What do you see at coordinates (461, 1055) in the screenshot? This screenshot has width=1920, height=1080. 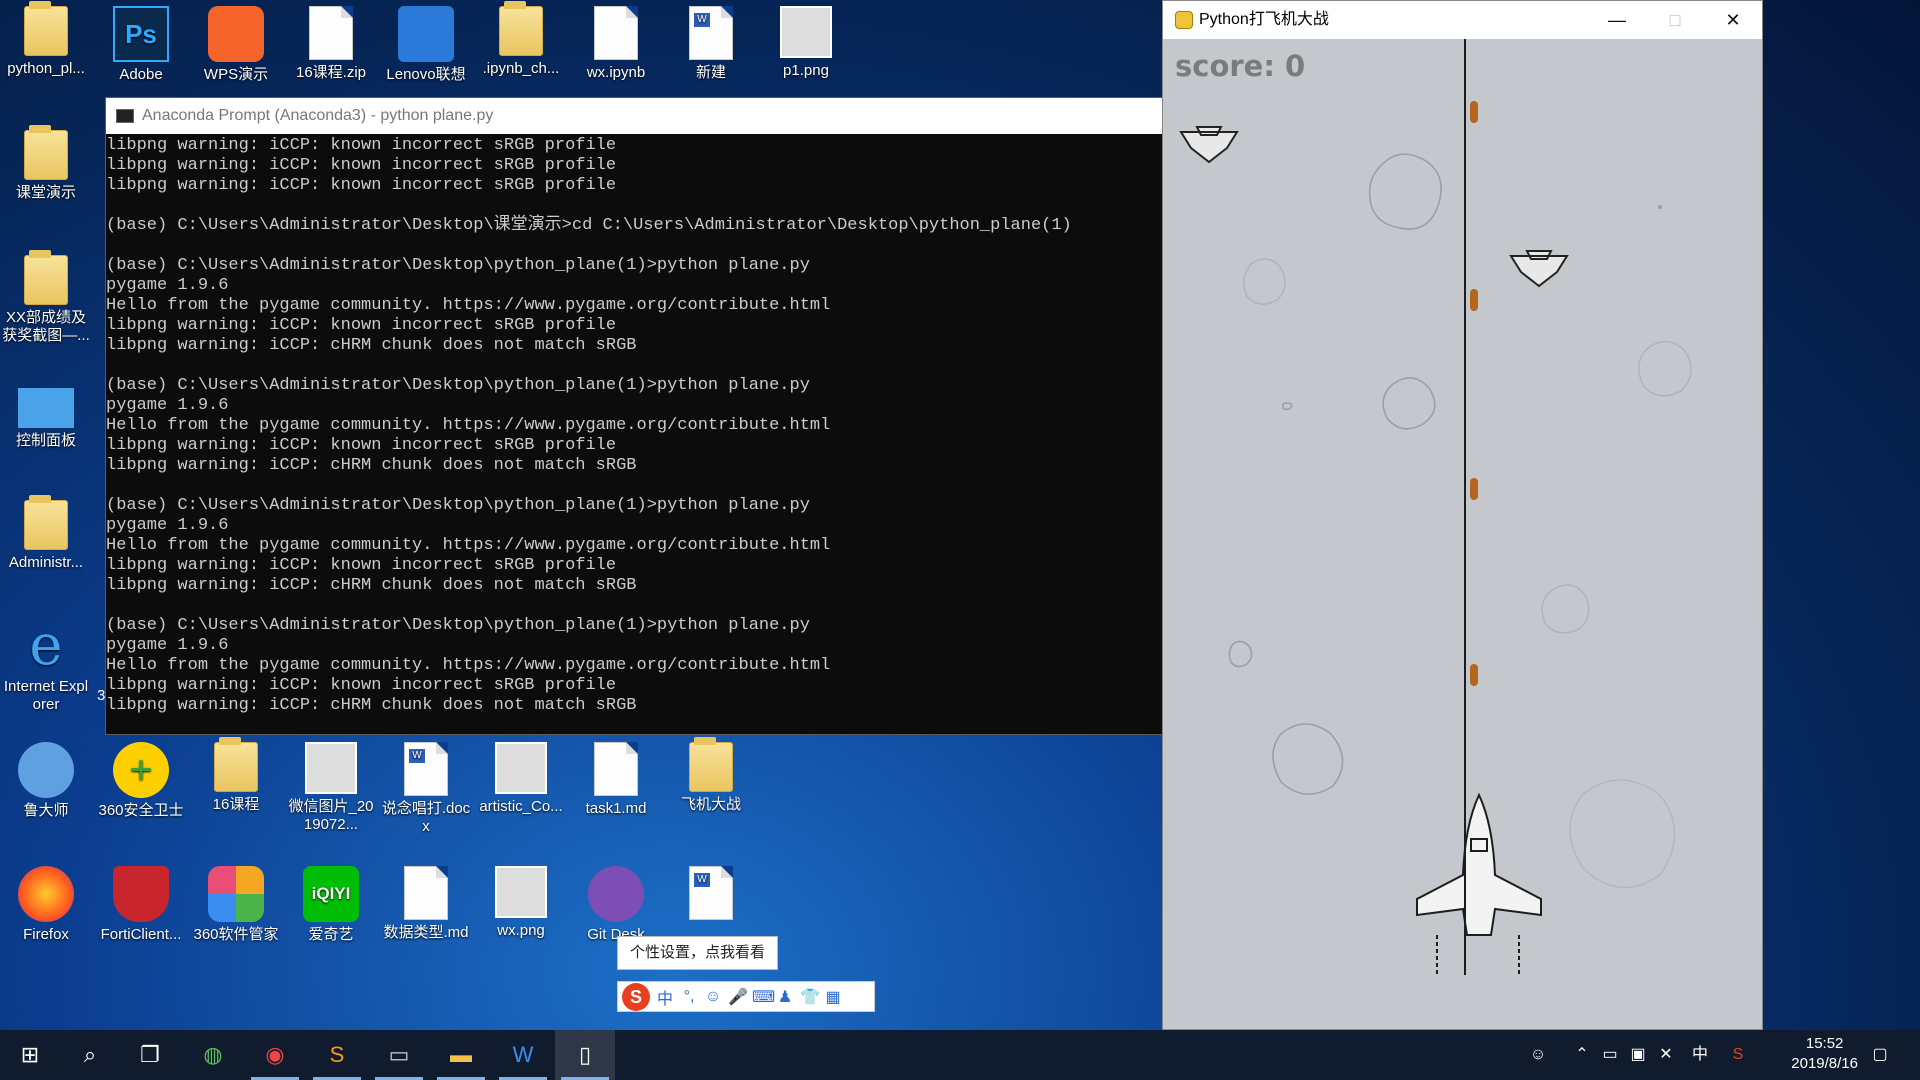 I see `file-explorer-icon: ▬` at bounding box center [461, 1055].